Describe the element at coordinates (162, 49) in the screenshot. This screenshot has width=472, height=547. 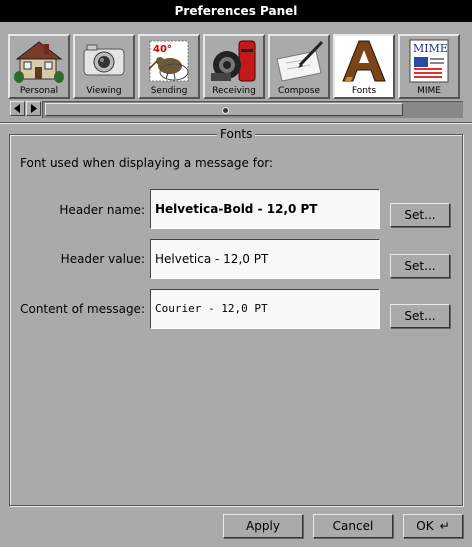
I see `stamp-value: 40°` at that location.